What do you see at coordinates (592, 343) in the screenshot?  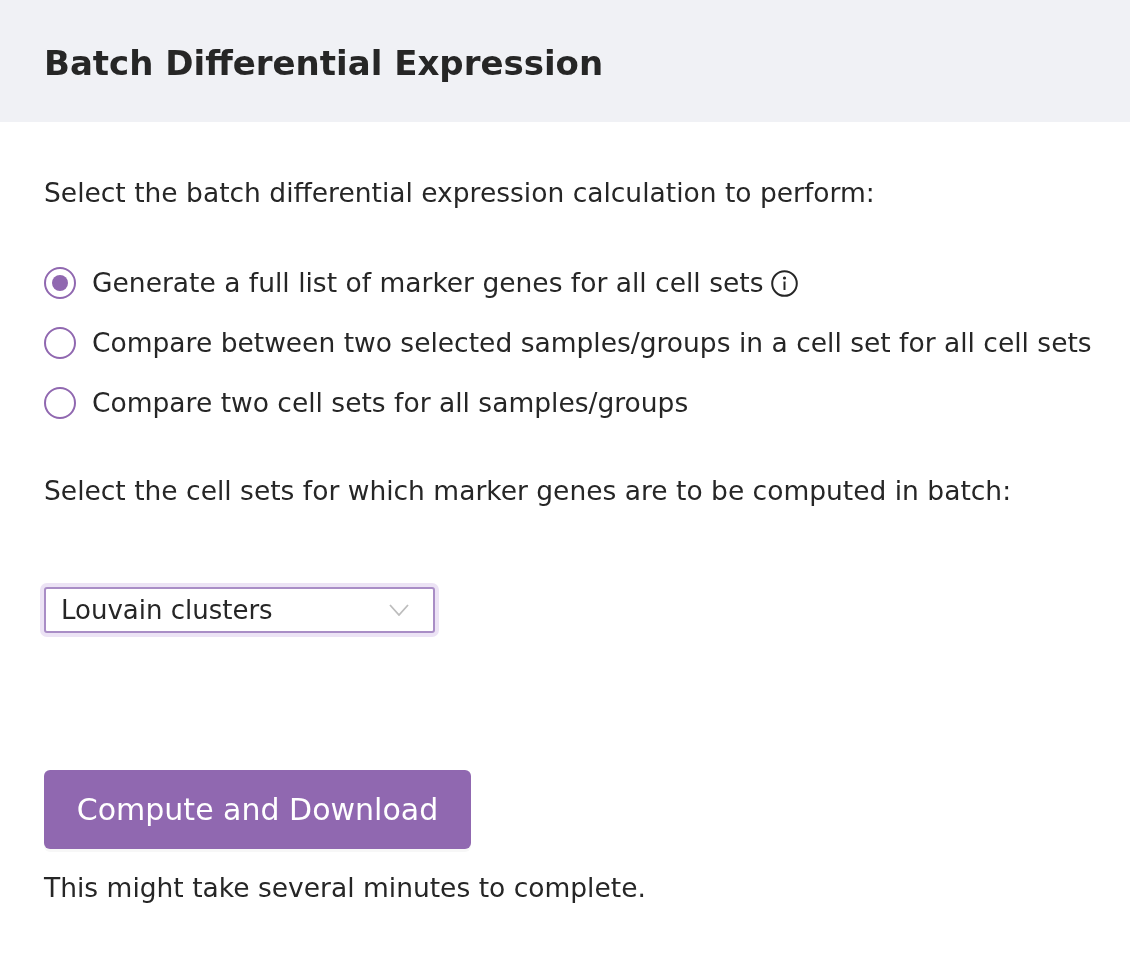 I see `radio-option-label: Compare between two selected samples/groups in a cell set for all cell sets` at bounding box center [592, 343].